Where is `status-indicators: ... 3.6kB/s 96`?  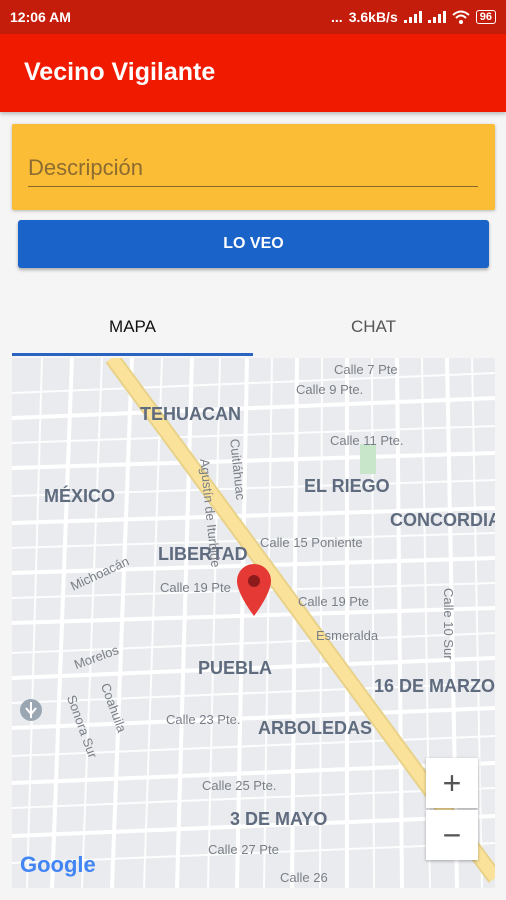
status-indicators: ... 3.6kB/s 96 is located at coordinates (413, 17).